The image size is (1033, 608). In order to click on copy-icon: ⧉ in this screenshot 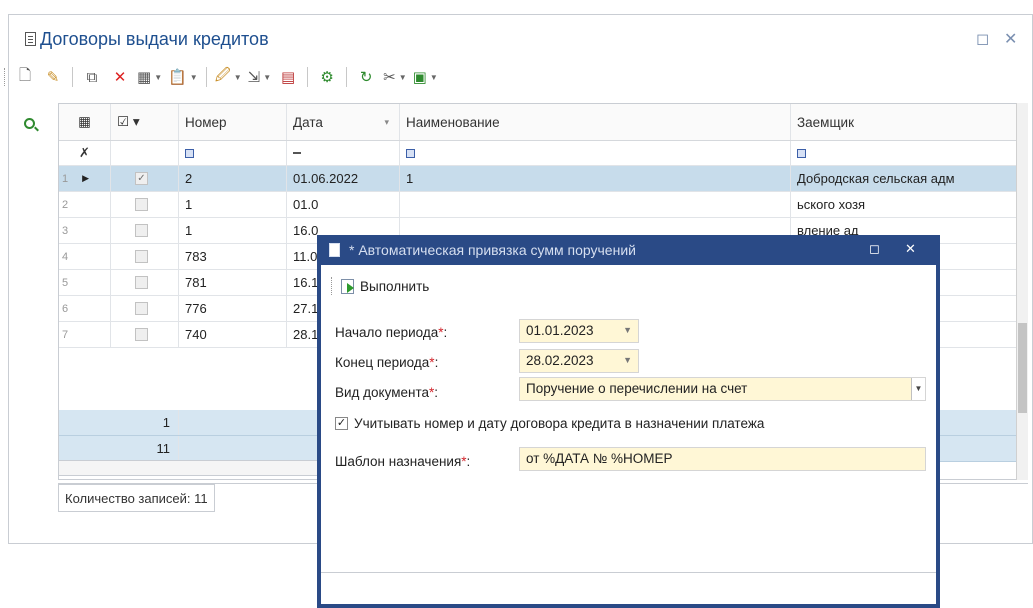, I will do `click(92, 77)`.